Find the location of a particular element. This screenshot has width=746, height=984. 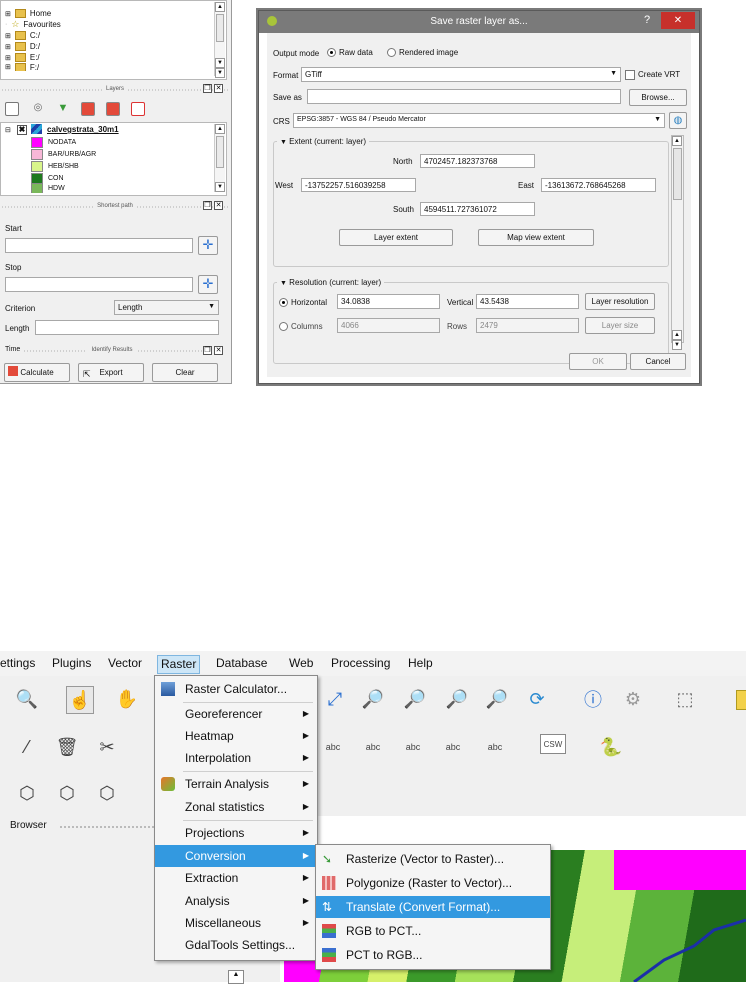

east-input: -13613672.768645268 is located at coordinates (598, 185).